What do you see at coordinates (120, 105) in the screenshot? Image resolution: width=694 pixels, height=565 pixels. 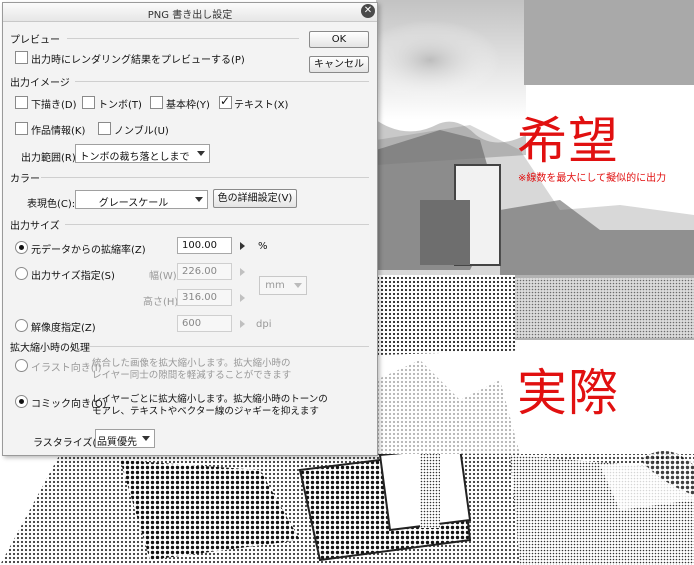 I see `trim-marks-label: トンボ(T)` at bounding box center [120, 105].